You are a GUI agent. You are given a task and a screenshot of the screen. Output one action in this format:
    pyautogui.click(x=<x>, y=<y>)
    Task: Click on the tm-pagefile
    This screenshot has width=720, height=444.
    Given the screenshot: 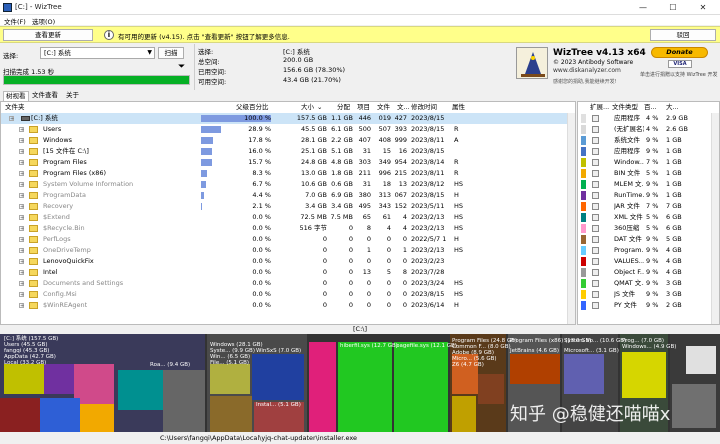 What is the action you would take?
    pyautogui.click(x=421, y=387)
    